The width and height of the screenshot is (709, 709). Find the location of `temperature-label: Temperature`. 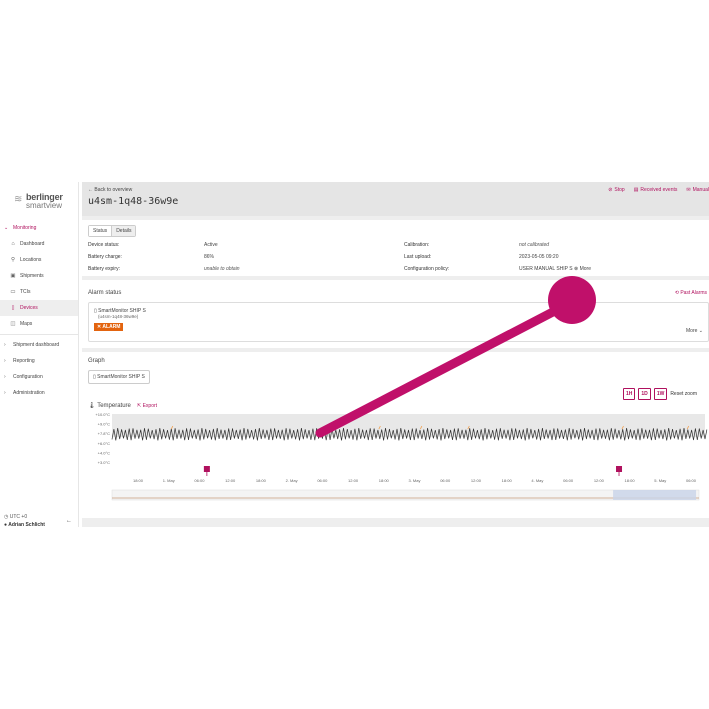

temperature-label: Temperature is located at coordinates (114, 406).